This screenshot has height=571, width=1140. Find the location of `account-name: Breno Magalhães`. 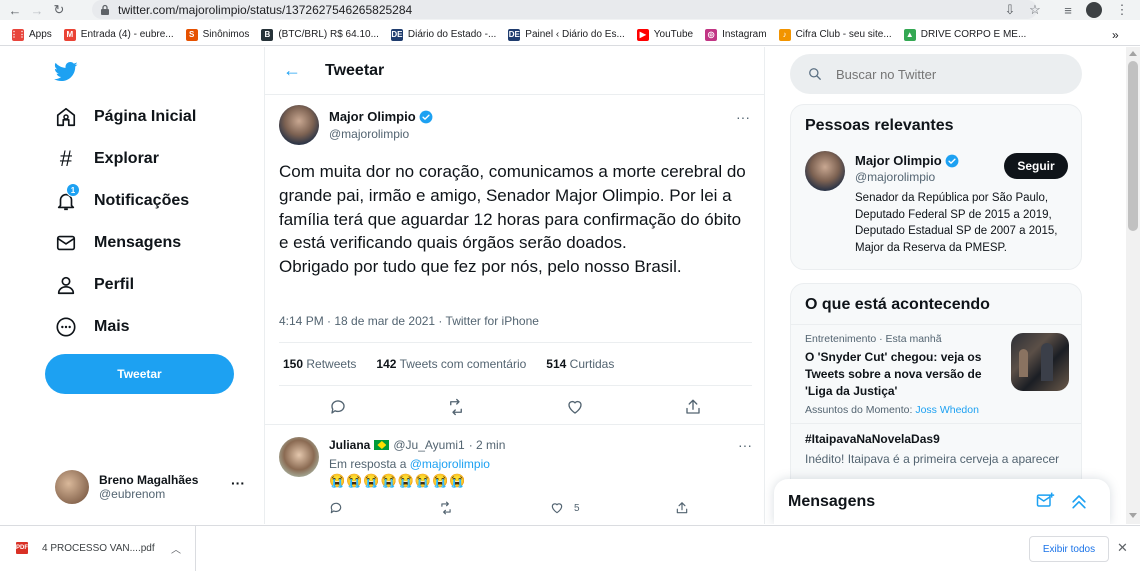

account-name: Breno Magalhães is located at coordinates (149, 480).